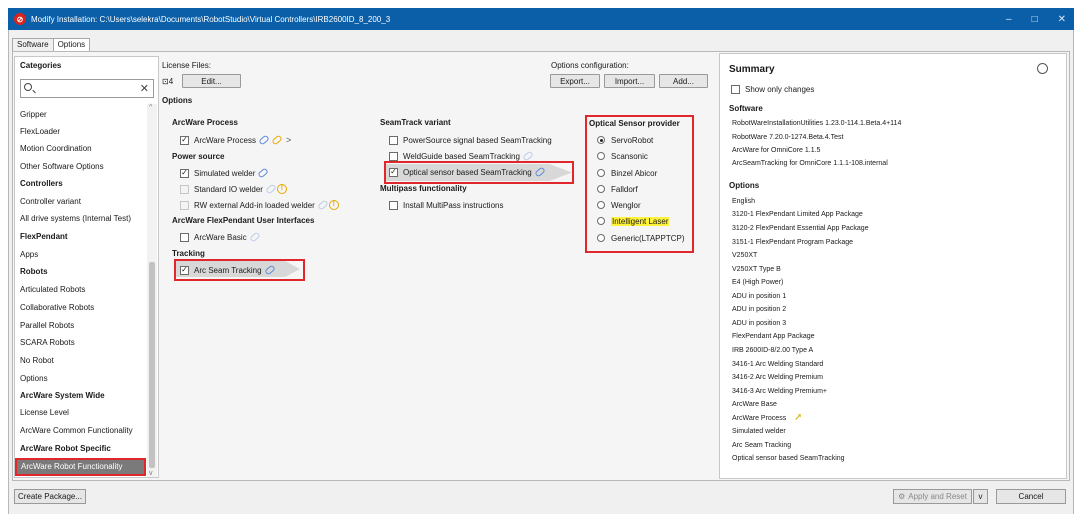  I want to click on apply-and-reset-button: ⚙ Apply and Reset, so click(932, 496).